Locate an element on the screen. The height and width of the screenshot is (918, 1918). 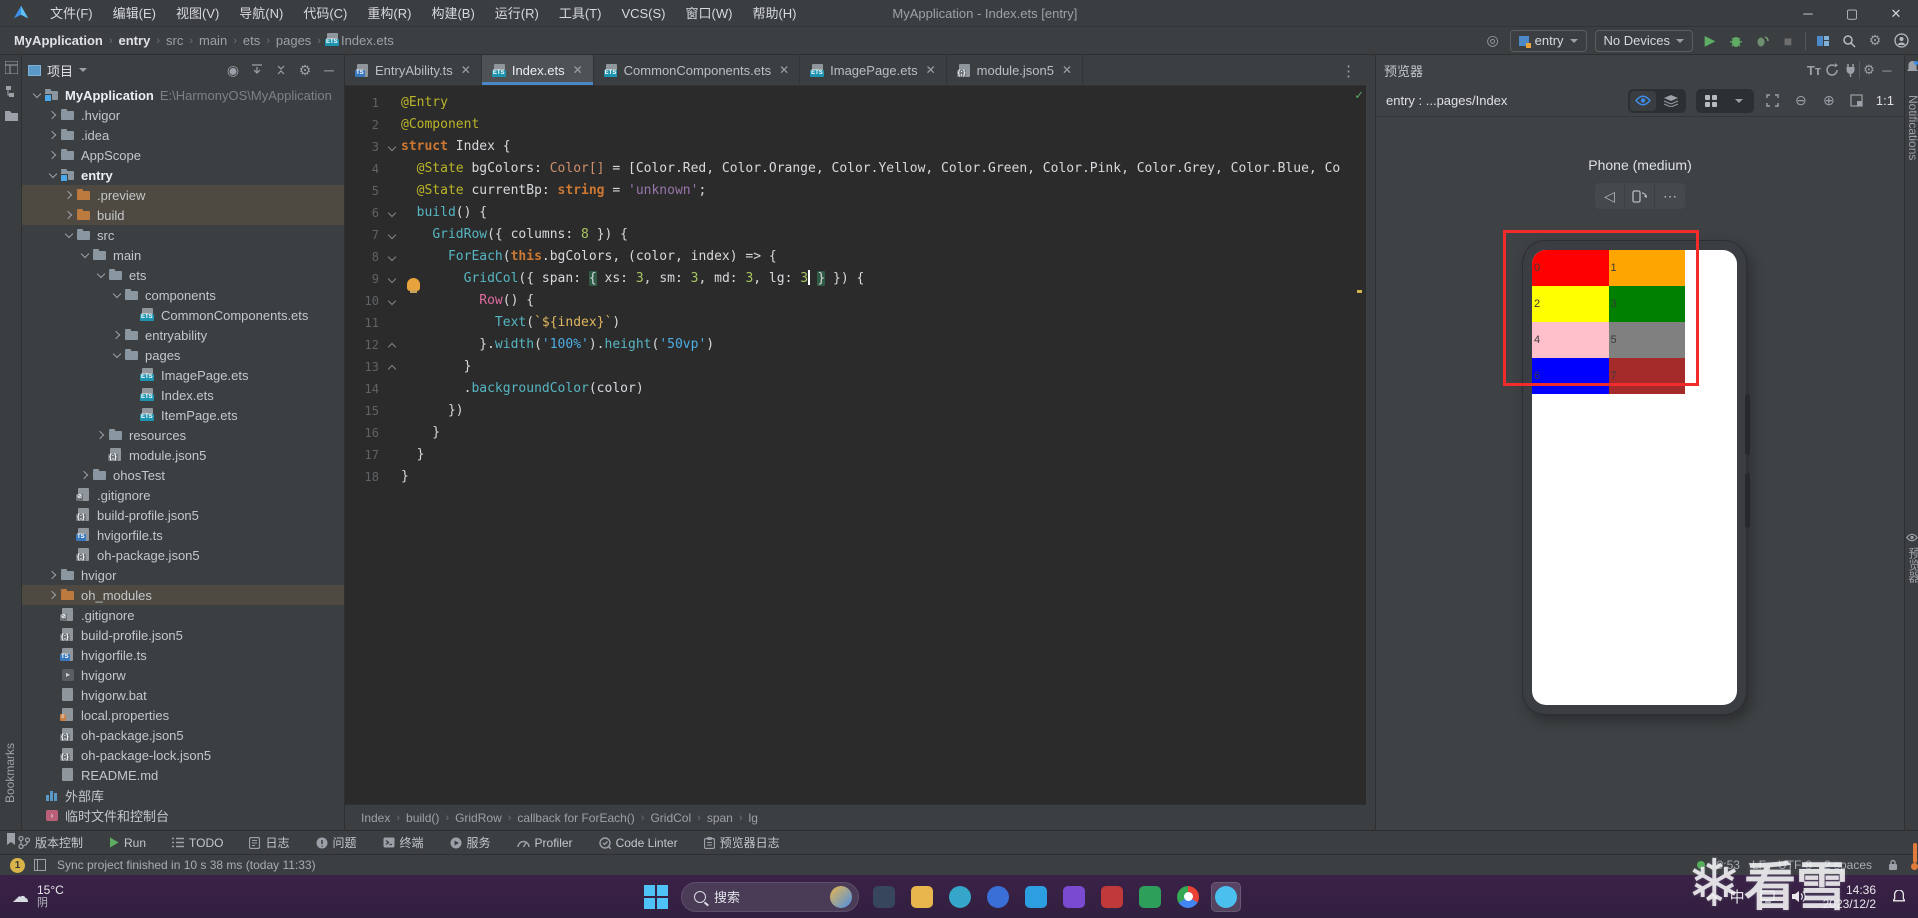
orientation-icon is located at coordinates (1640, 196).